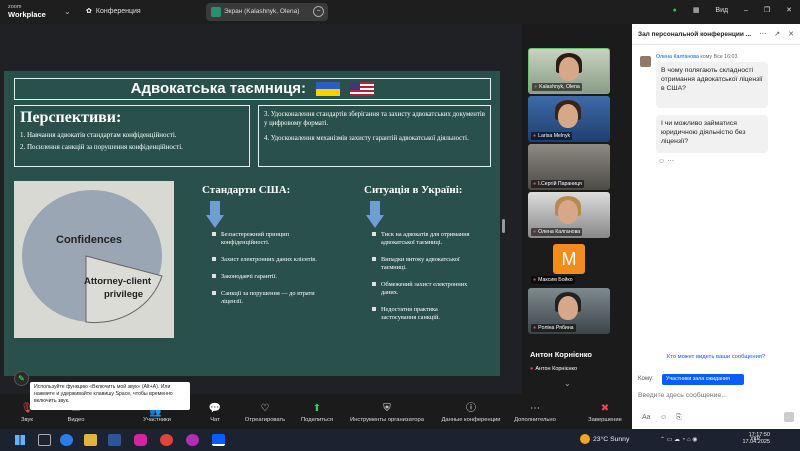  I want to click on minimize-icon: –, so click(746, 10).